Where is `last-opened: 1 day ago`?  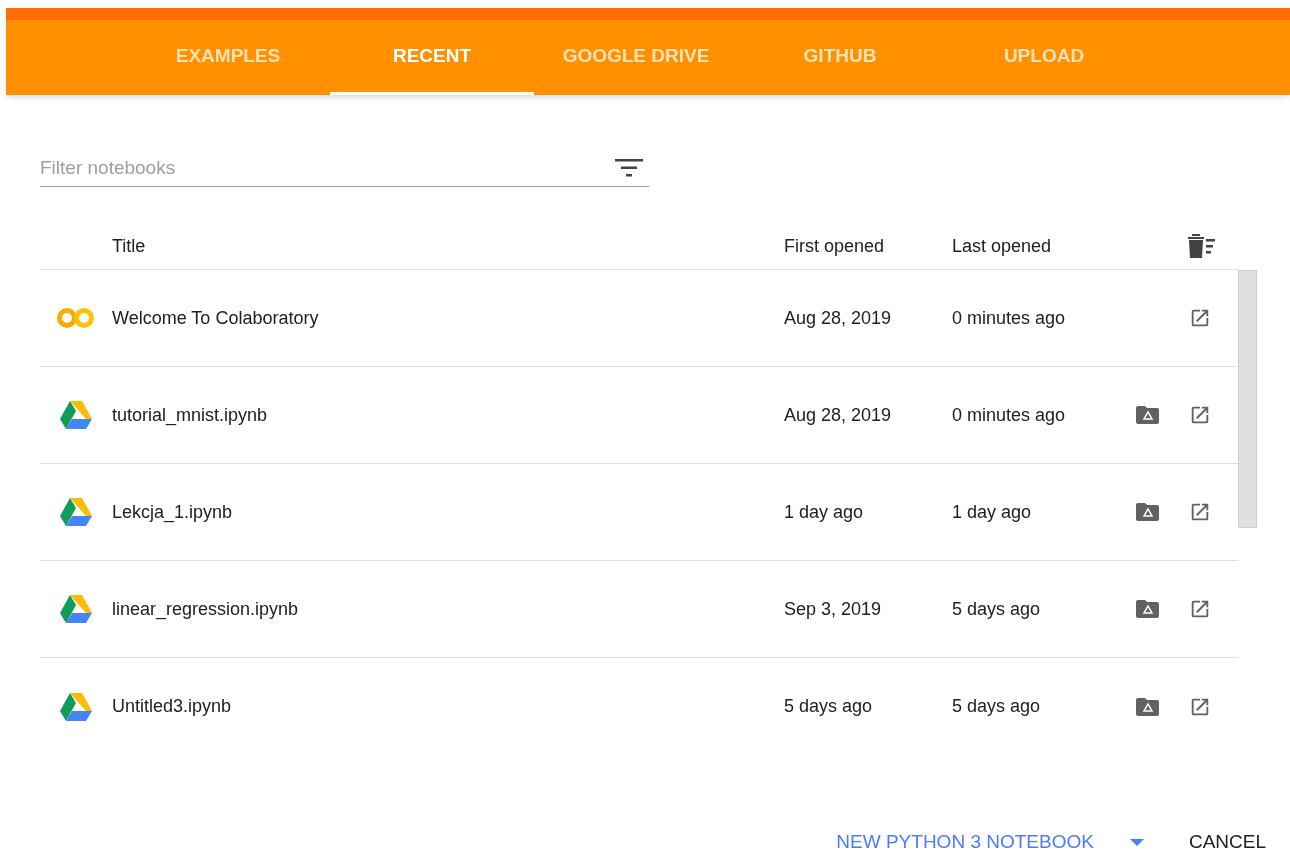 last-opened: 1 day ago is located at coordinates (992, 512).